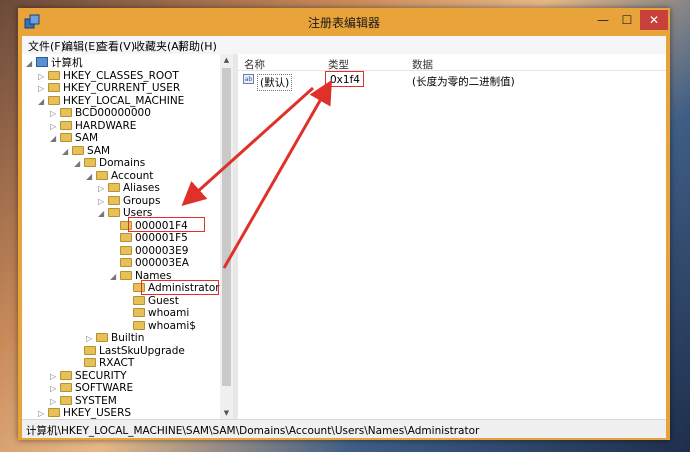  Describe the element at coordinates (344, 45) in the screenshot. I see `menu-bar: 文件(F) 编辑(E) 查看(V) 收藏夹(A) 帮助(H)` at that location.